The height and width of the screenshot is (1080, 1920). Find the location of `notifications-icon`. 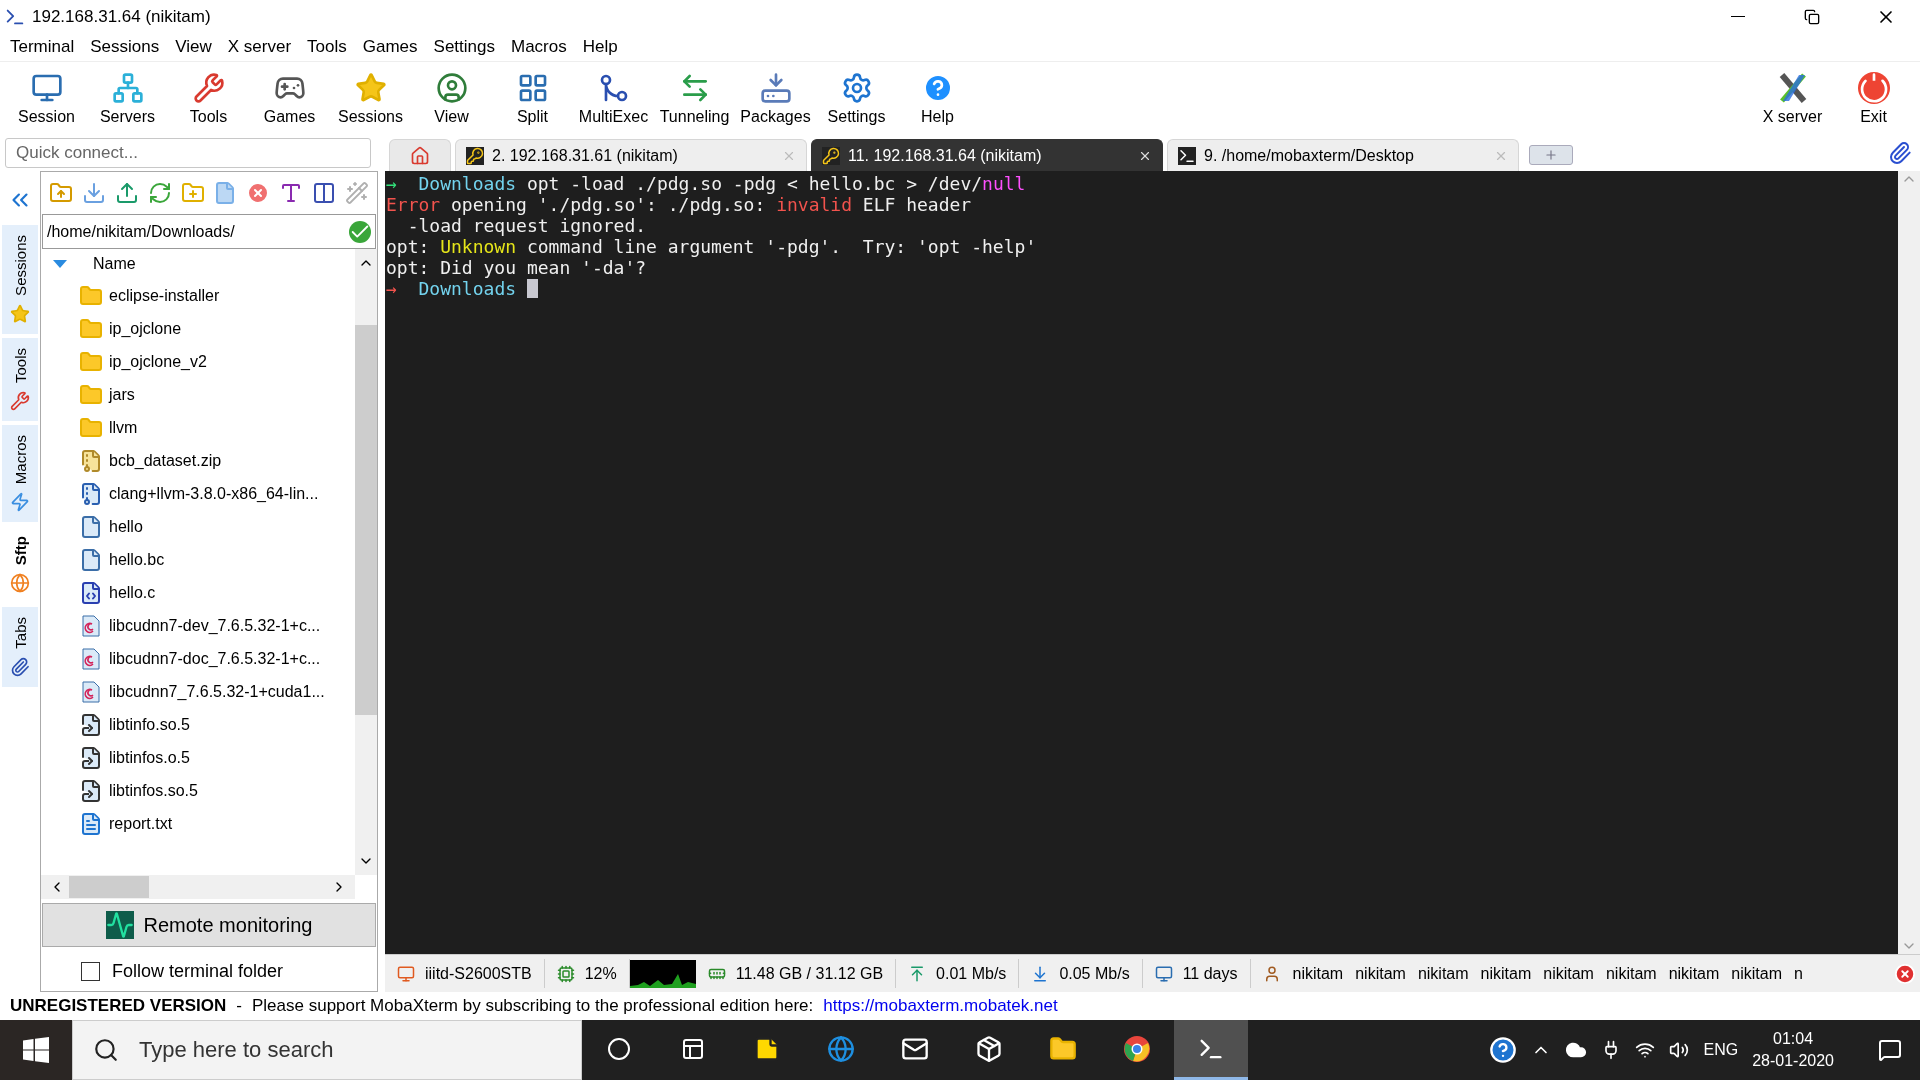

notifications-icon is located at coordinates (1890, 1050).